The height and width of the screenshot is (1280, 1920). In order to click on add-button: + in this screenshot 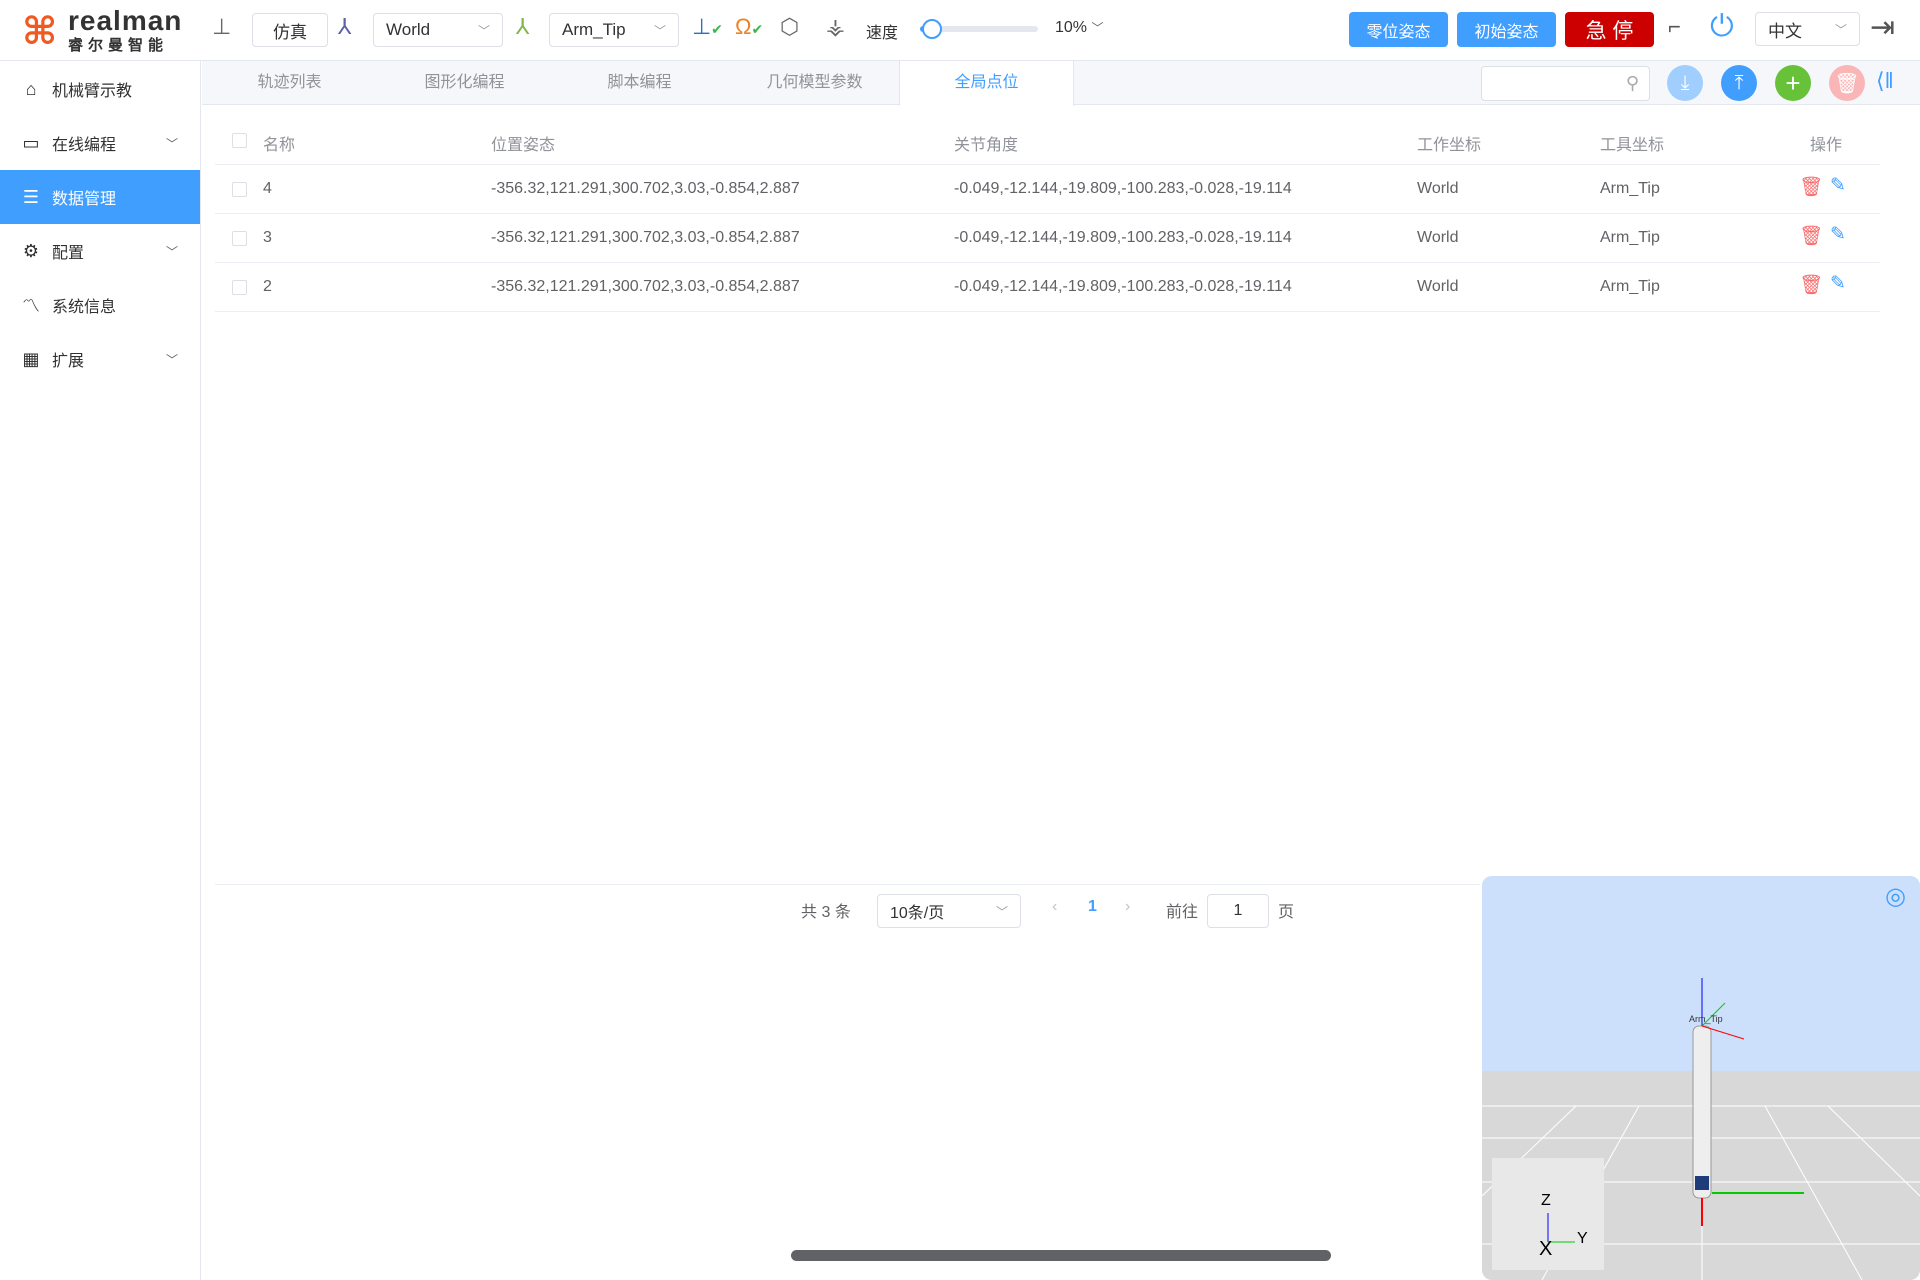, I will do `click(1793, 83)`.